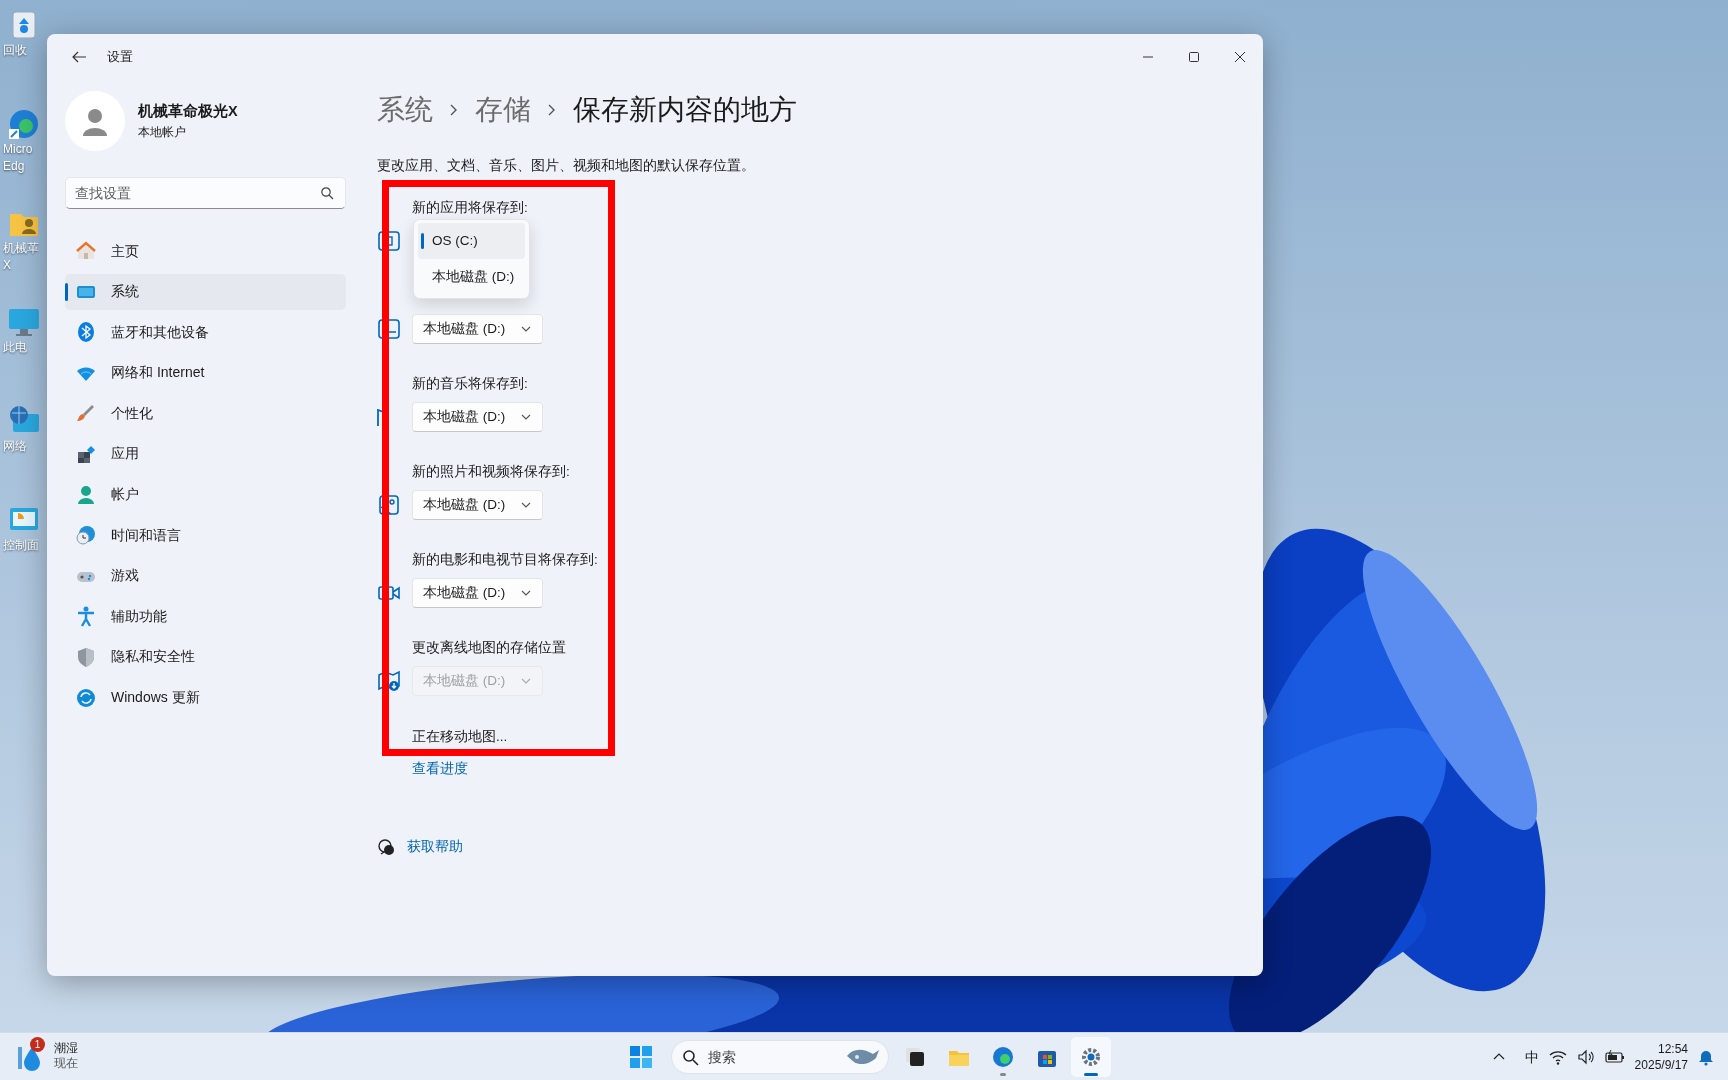  What do you see at coordinates (389, 505) in the screenshot?
I see `image-icon` at bounding box center [389, 505].